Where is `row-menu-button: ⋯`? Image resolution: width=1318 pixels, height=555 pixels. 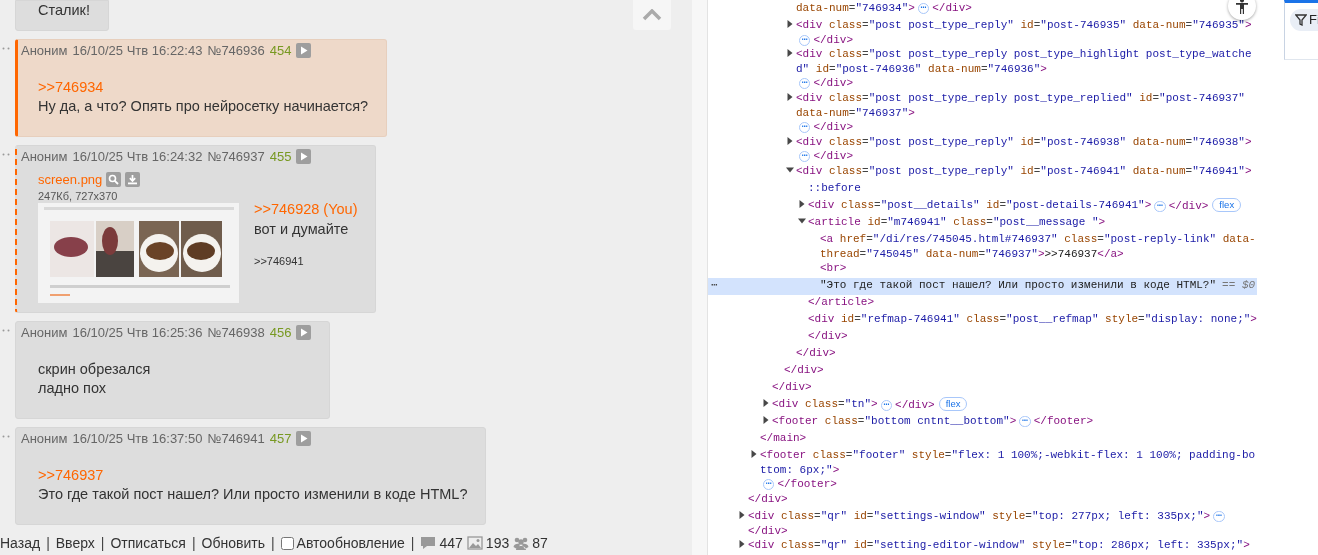
row-menu-button: ⋯ is located at coordinates (714, 285).